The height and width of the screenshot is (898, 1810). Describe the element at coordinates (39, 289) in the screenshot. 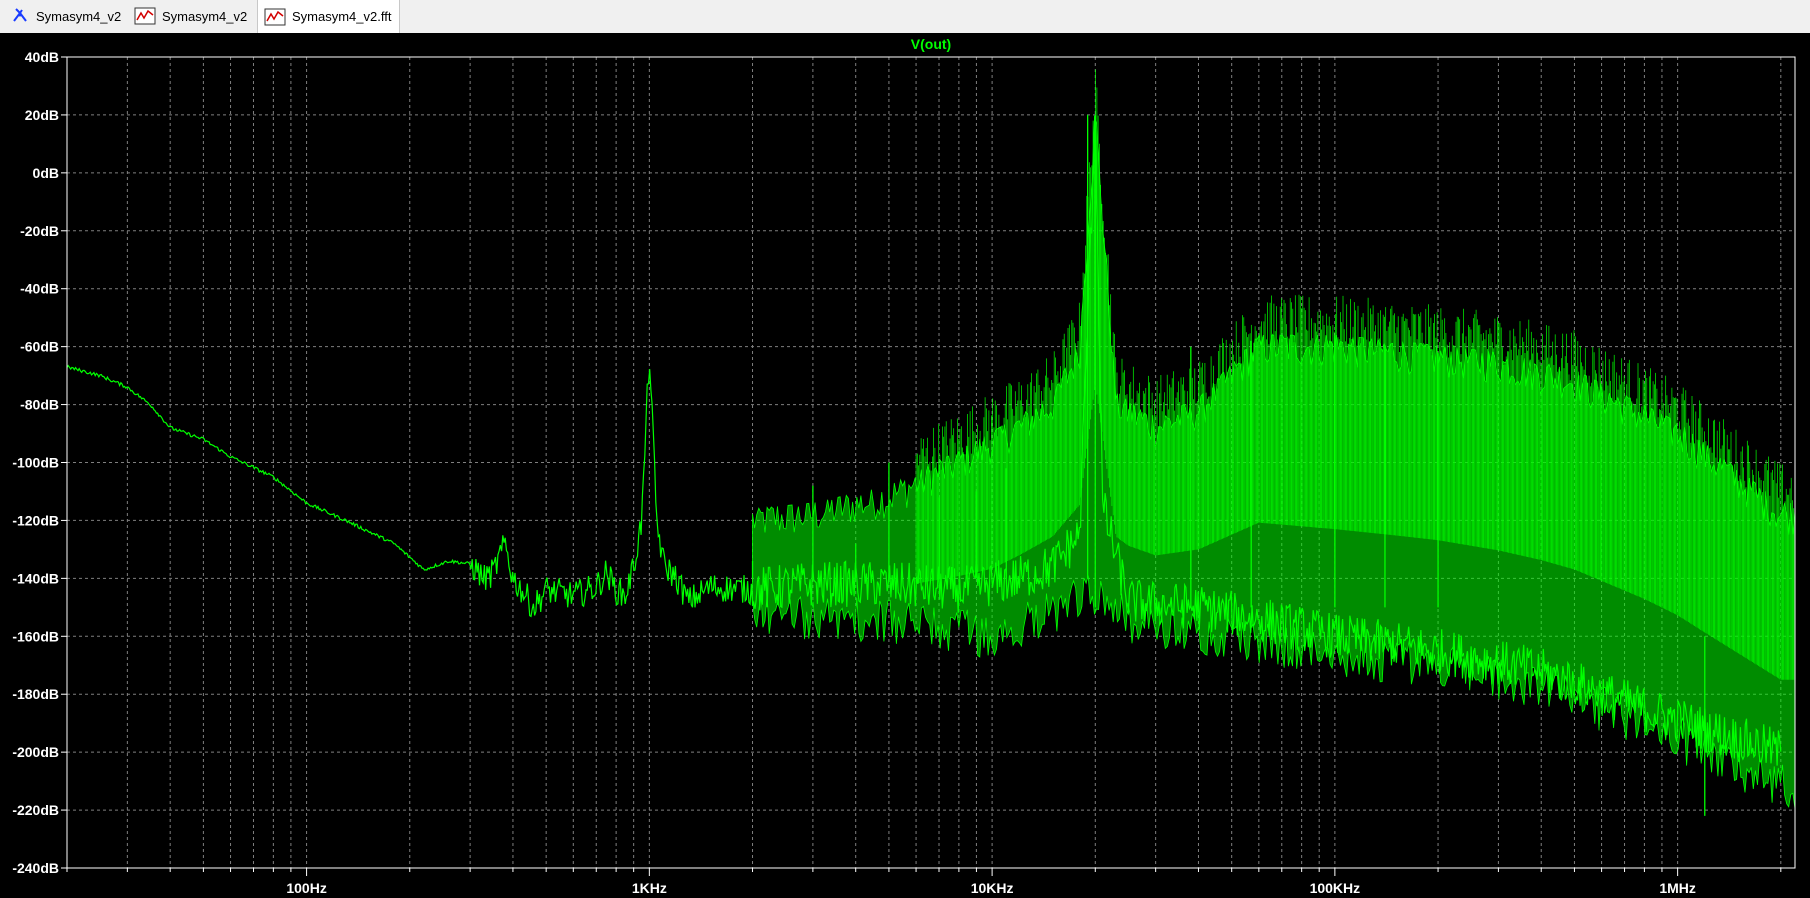

I see `y-tick-label: -40dB` at that location.